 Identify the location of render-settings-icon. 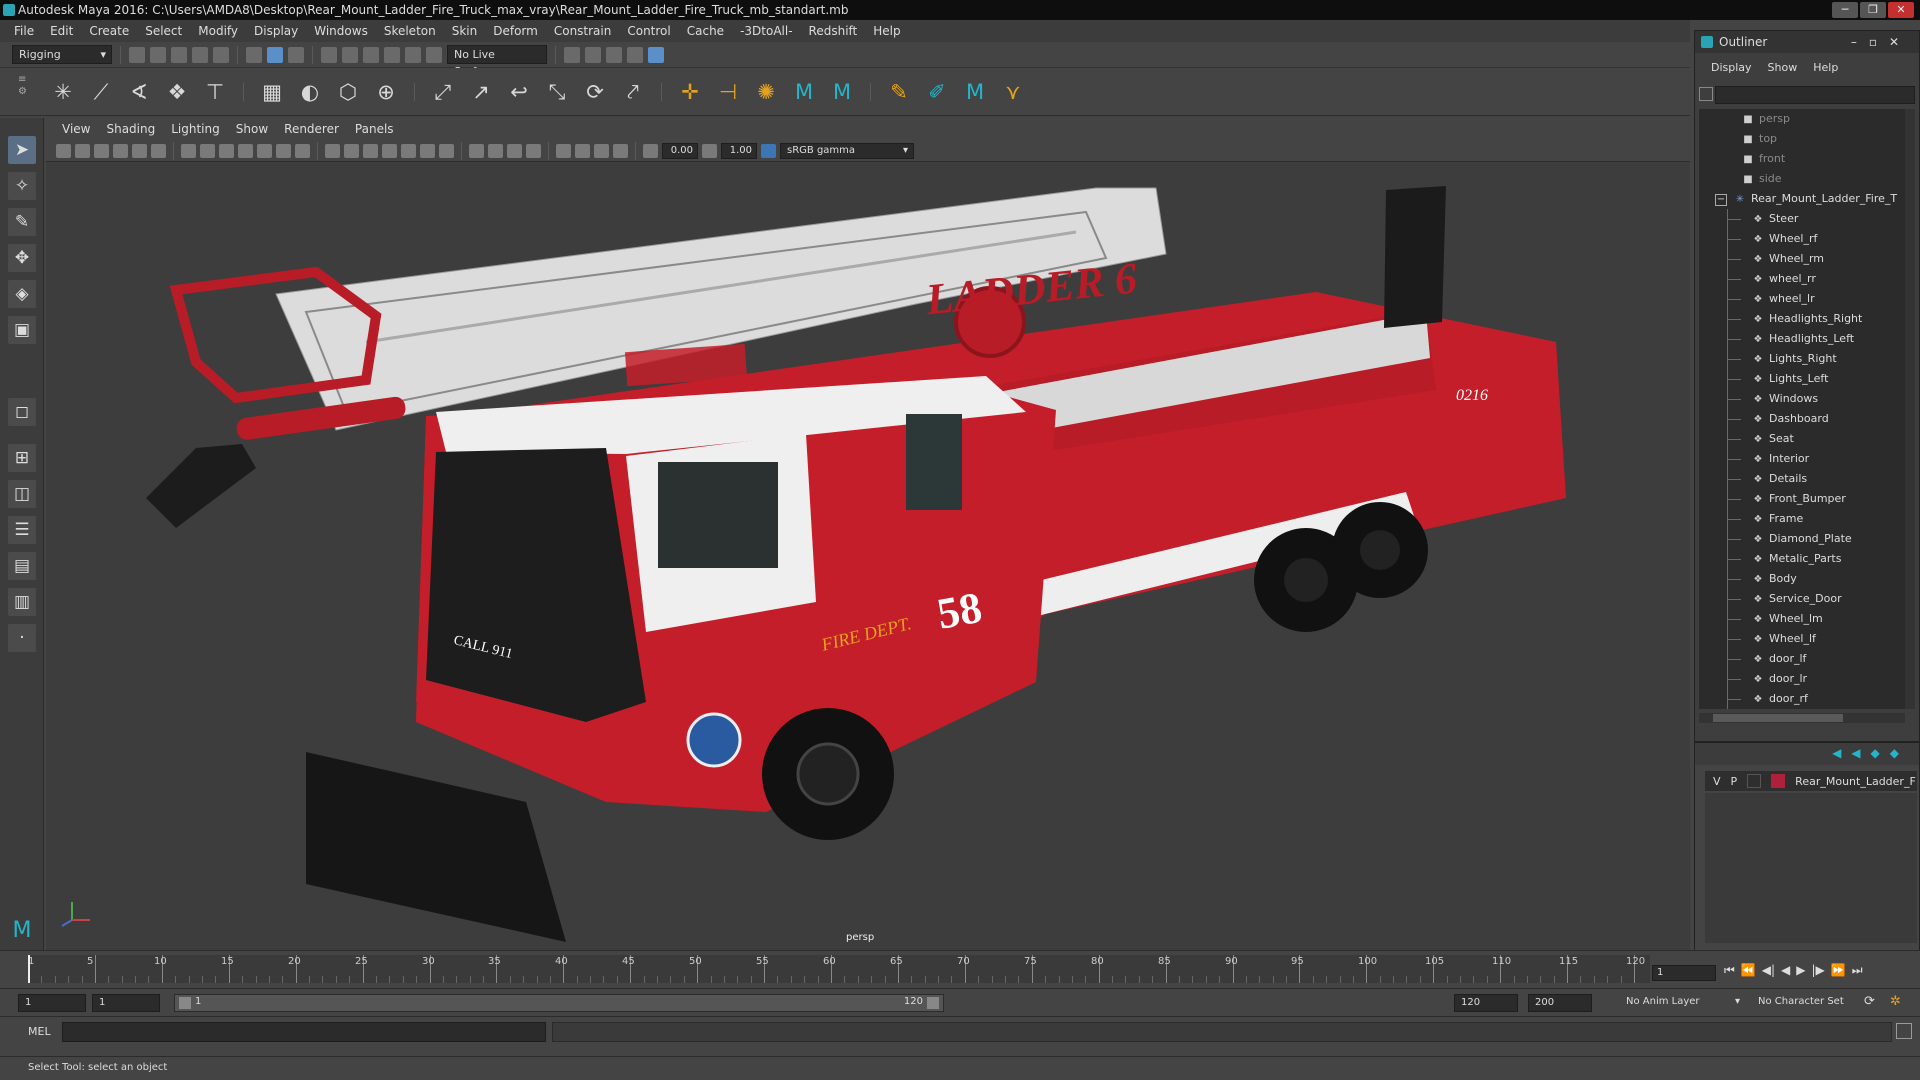
(635, 54).